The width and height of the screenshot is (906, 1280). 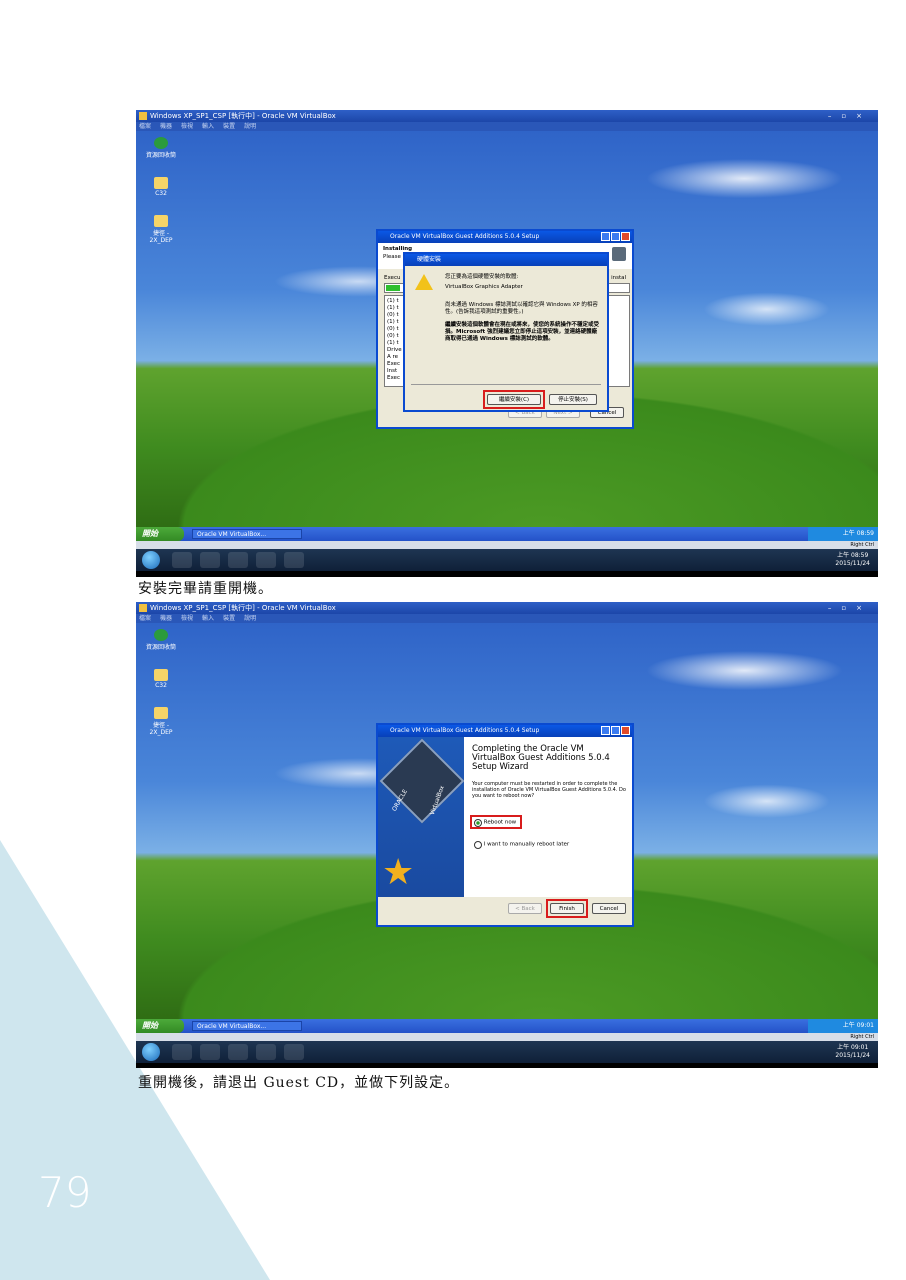 I want to click on radio-unchecked-icon, so click(x=478, y=845).